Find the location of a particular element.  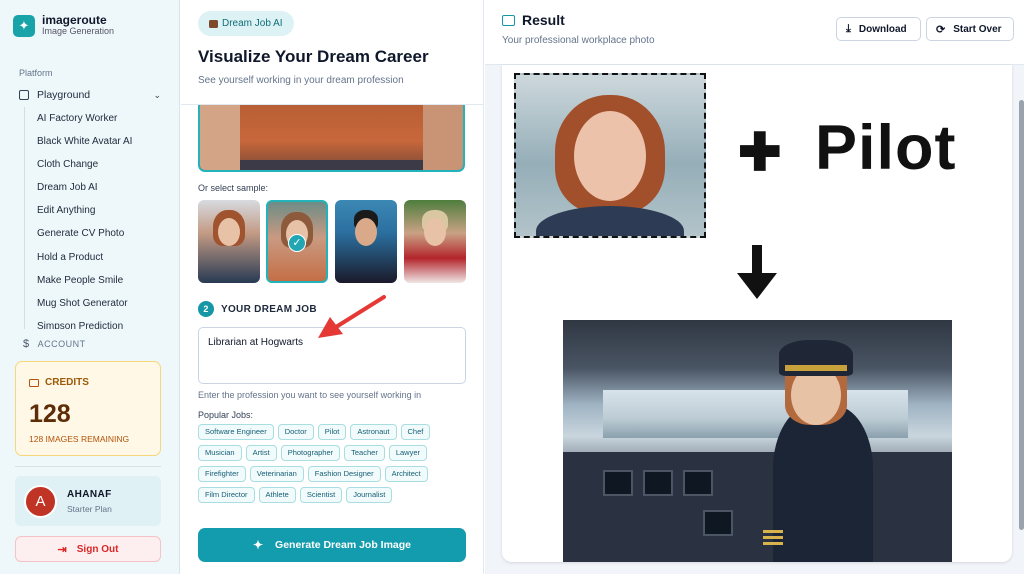

chevron-down-icon: ⌄ is located at coordinates (157, 94).